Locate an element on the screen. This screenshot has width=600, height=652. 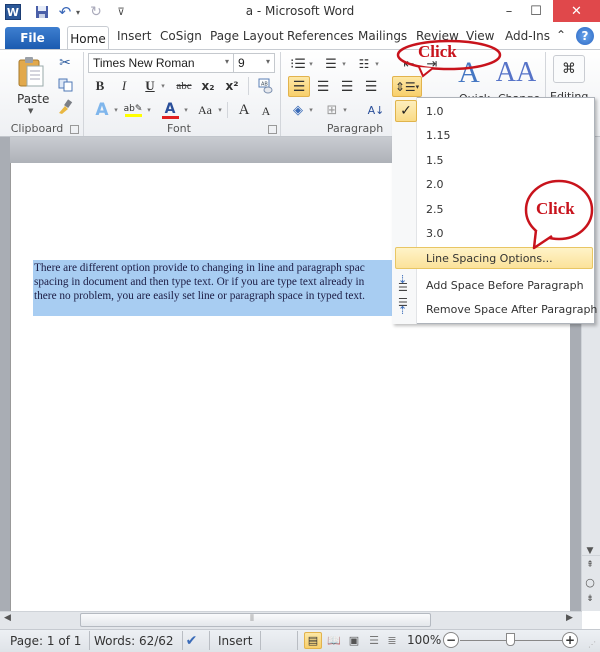
word-count-status: Words: 62/62 is located at coordinates (134, 640).